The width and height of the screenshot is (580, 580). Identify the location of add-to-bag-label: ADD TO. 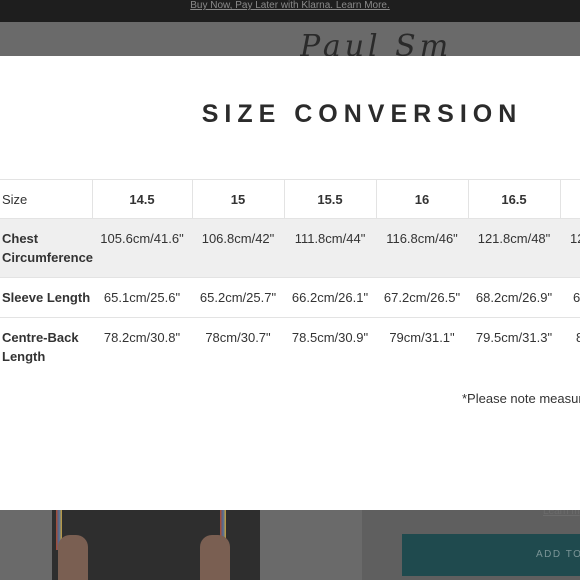
(558, 554).